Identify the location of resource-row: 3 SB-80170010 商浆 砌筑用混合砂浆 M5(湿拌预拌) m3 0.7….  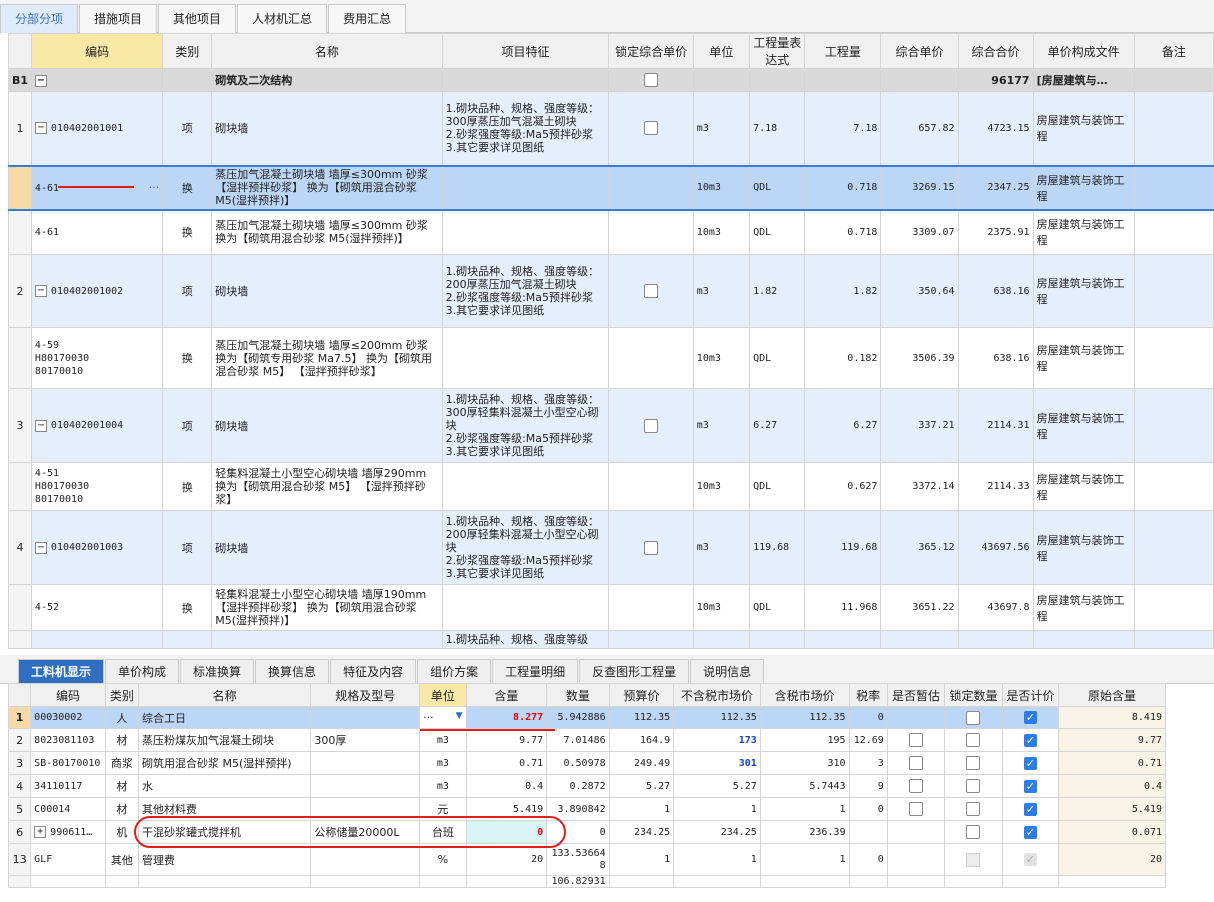
(586, 763).